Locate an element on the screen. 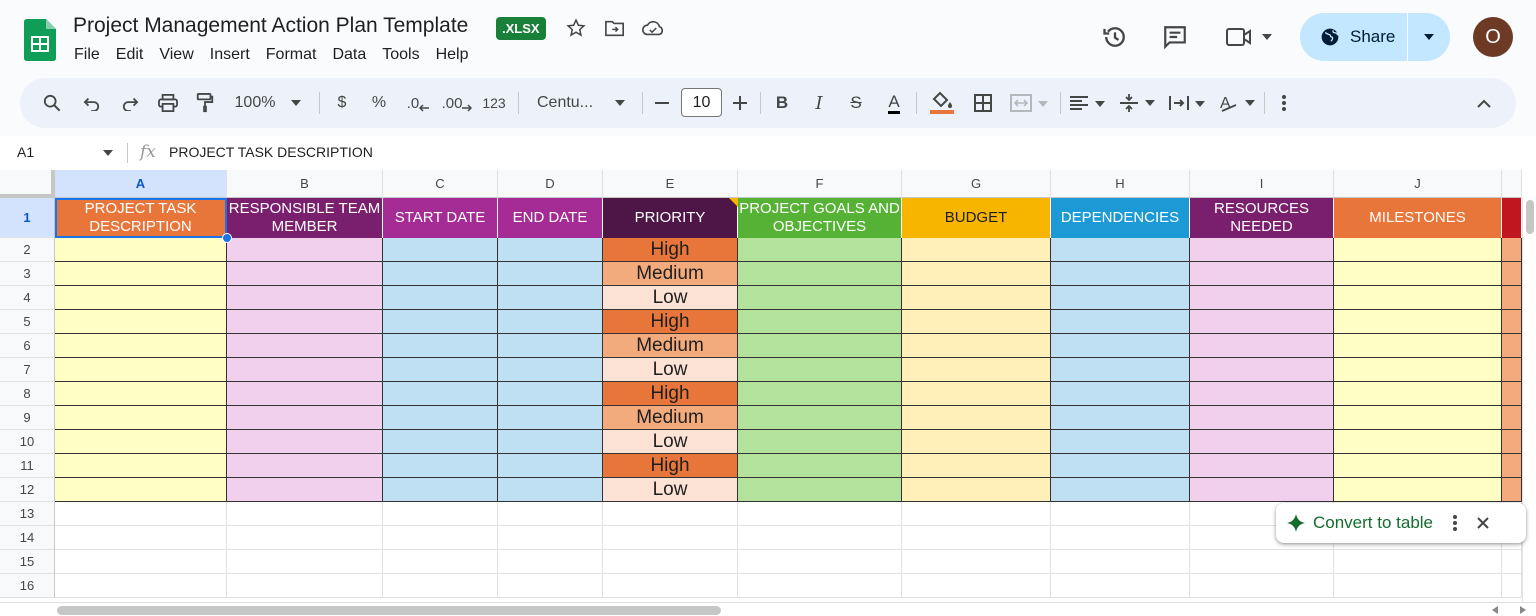 The width and height of the screenshot is (1536, 616). cloud-saved-icon is located at coordinates (653, 28).